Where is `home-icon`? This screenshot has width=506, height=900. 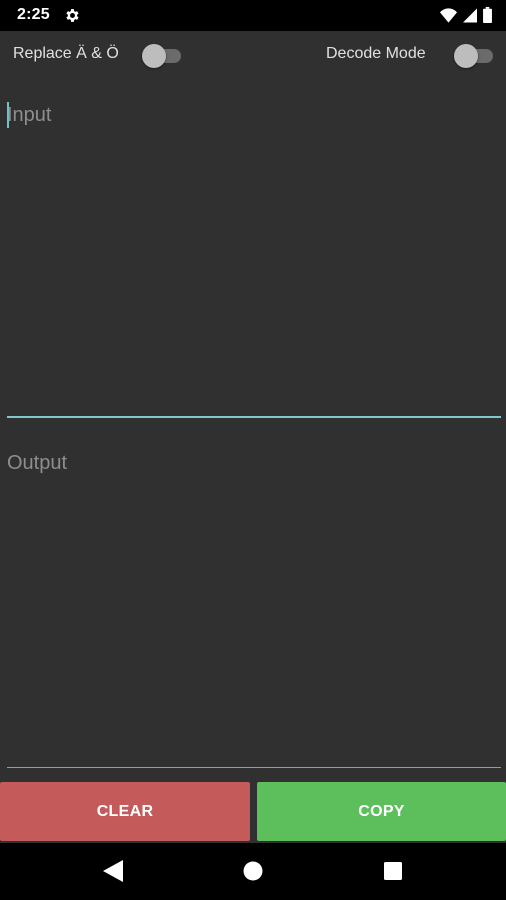
home-icon is located at coordinates (253, 873).